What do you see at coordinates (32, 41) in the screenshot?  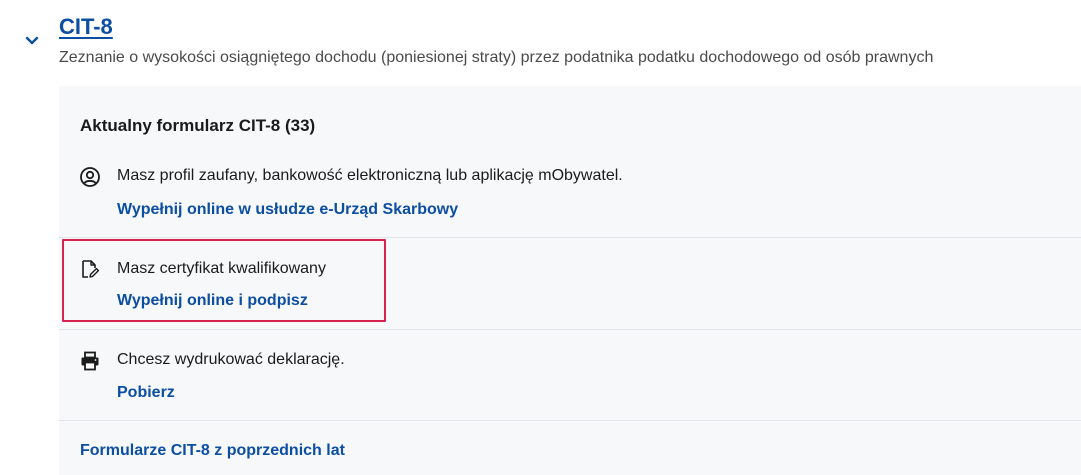 I see `chevron-down-icon` at bounding box center [32, 41].